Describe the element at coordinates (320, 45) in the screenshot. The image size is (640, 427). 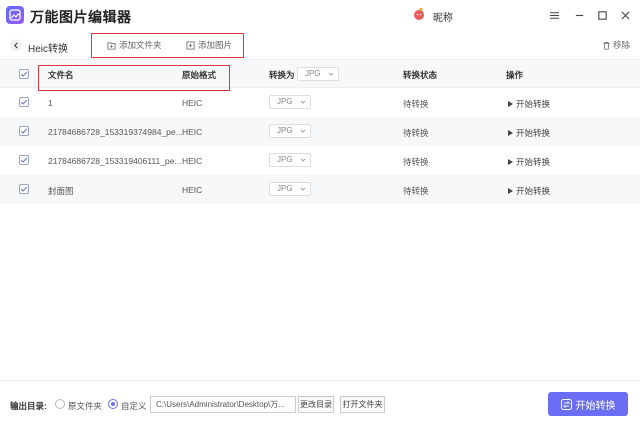
I see `toolbar: Heic转换 添加文件夹 添加图片 移除` at that location.